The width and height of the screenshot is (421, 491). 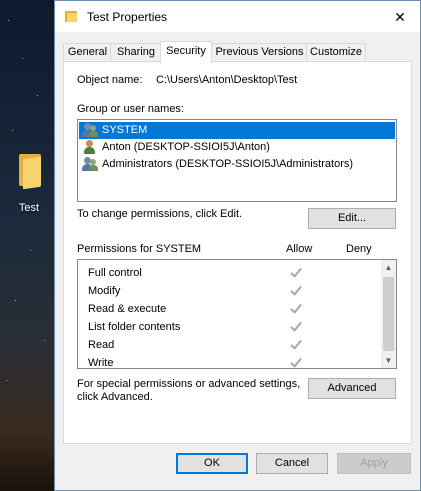 What do you see at coordinates (212, 463) in the screenshot?
I see `ok-button: OK` at bounding box center [212, 463].